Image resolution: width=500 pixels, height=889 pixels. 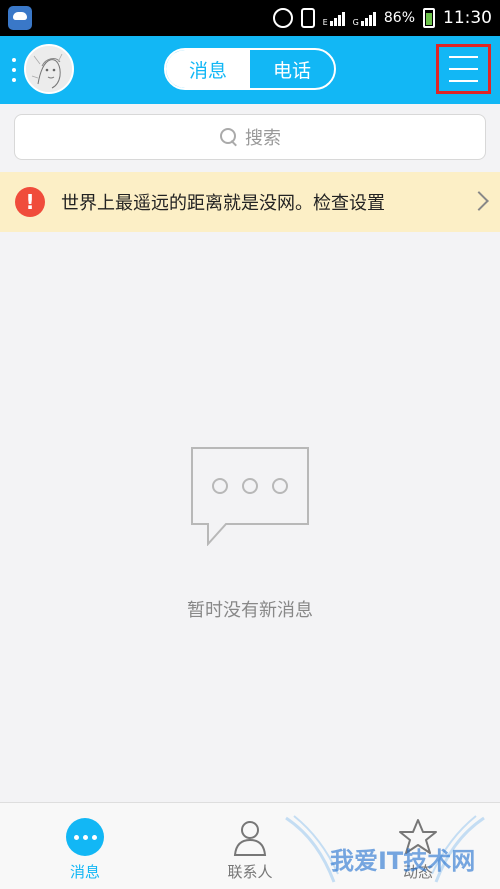 I want to click on header-tab-switch: 消息 电话, so click(x=250, y=69).